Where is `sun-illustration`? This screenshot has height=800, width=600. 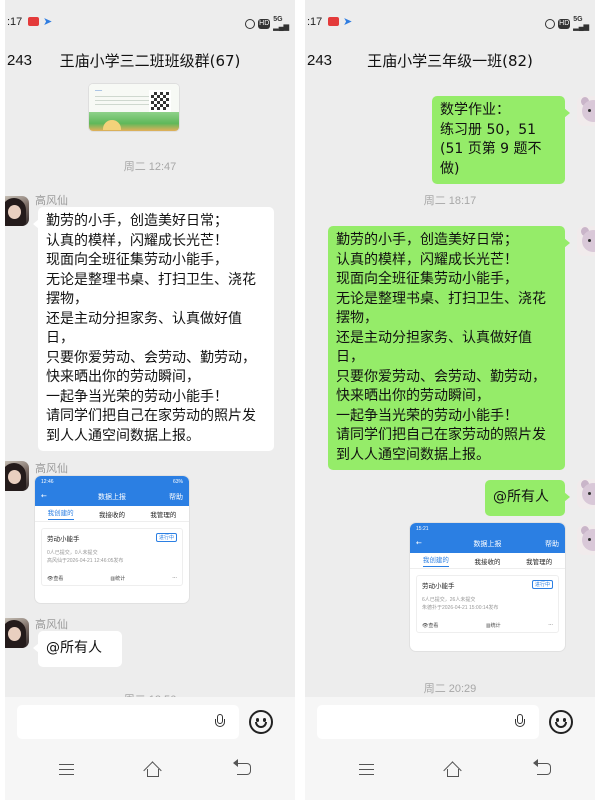
sun-illustration is located at coordinates (112, 125).